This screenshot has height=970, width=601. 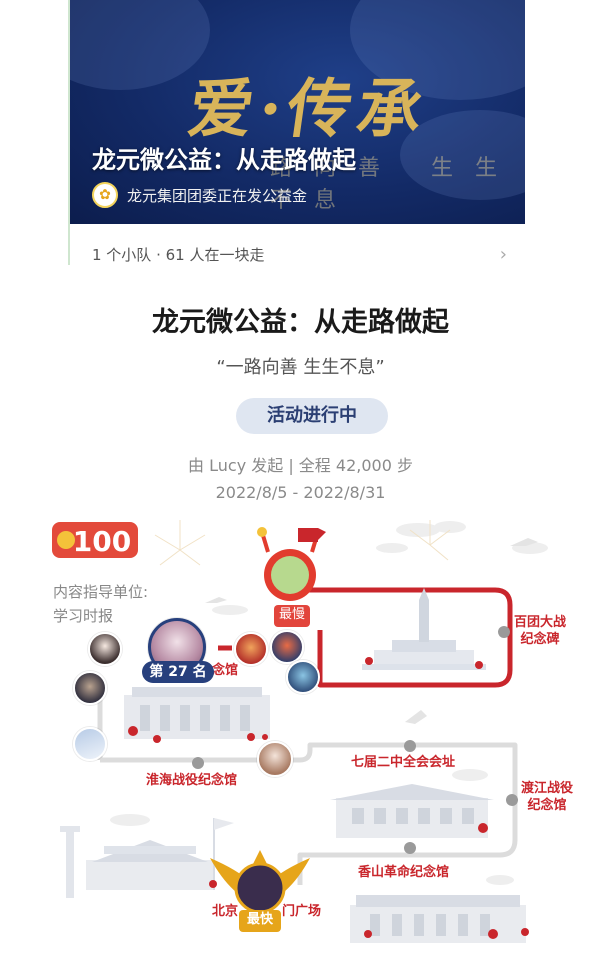 I want to click on place-beijing-left: 北京, so click(x=225, y=911).